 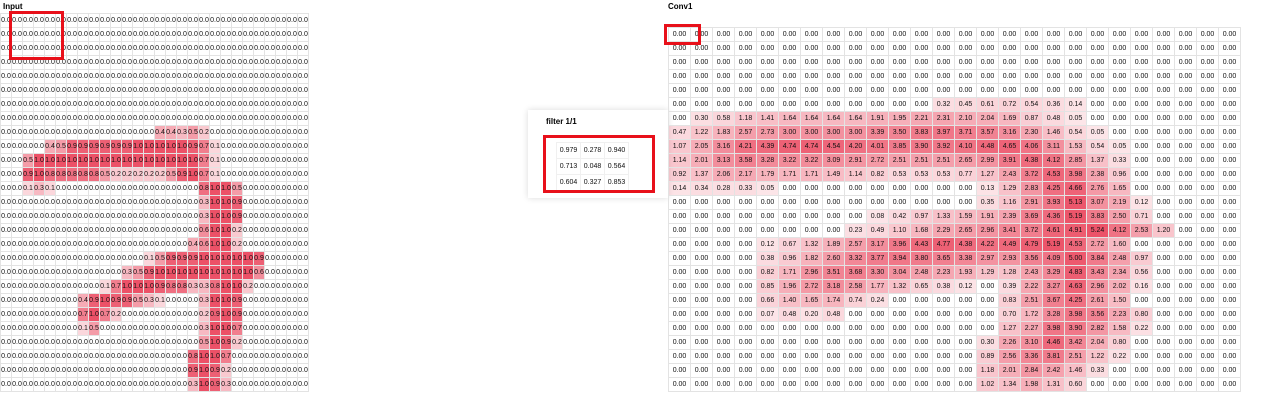 What do you see at coordinates (899, 132) in the screenshot?
I see `conv_rows-cell: 3.50` at bounding box center [899, 132].